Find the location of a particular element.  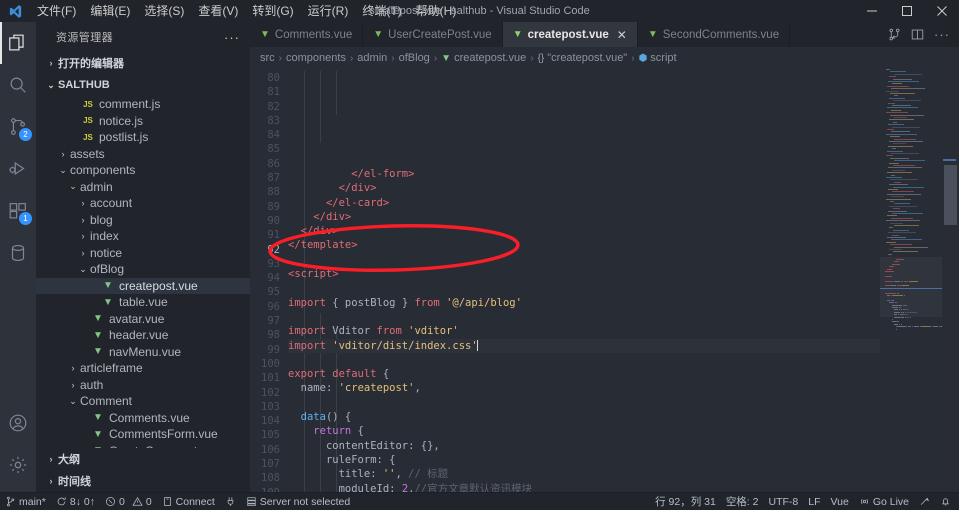

menu-terminal: 终端(T) is located at coordinates (381, 11).